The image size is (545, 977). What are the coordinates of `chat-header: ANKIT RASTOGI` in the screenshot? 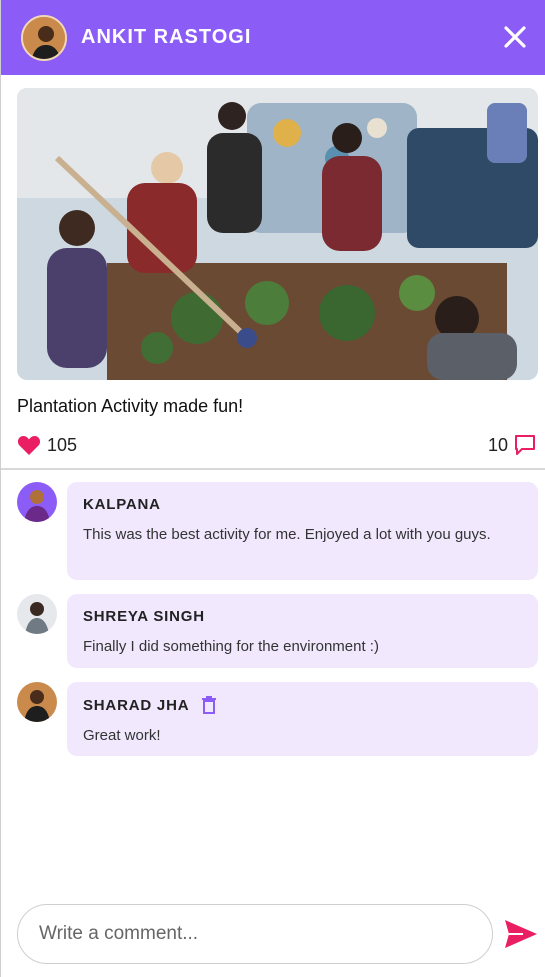 It's located at (273, 37).